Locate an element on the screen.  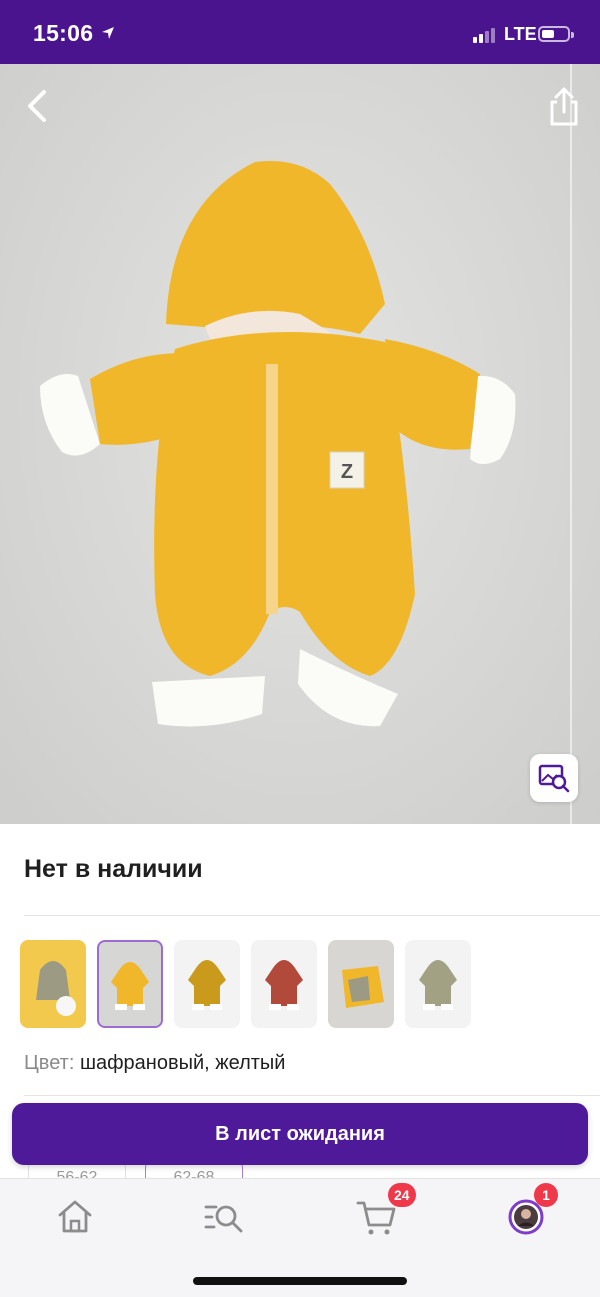
visual-search-button is located at coordinates (554, 778).